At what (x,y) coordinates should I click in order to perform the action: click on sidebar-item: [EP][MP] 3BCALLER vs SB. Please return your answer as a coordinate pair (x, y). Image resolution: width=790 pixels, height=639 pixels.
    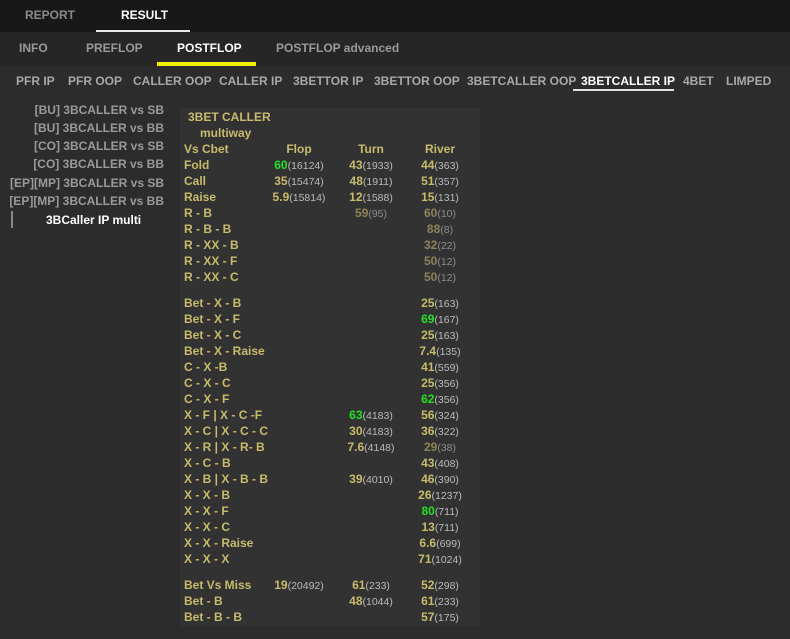
    Looking at the image, I should click on (87, 183).